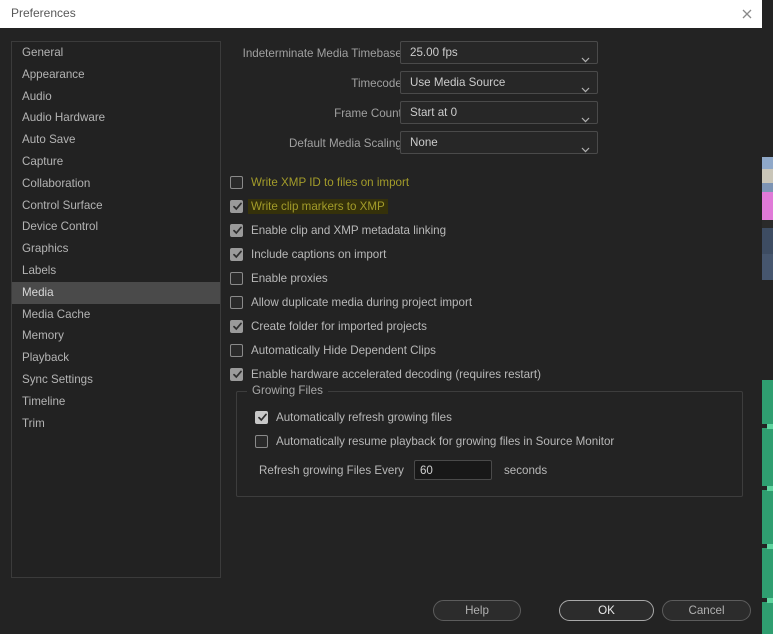  I want to click on indeterminate-media-timebase-dropdown: 25.00 fps, so click(499, 52).